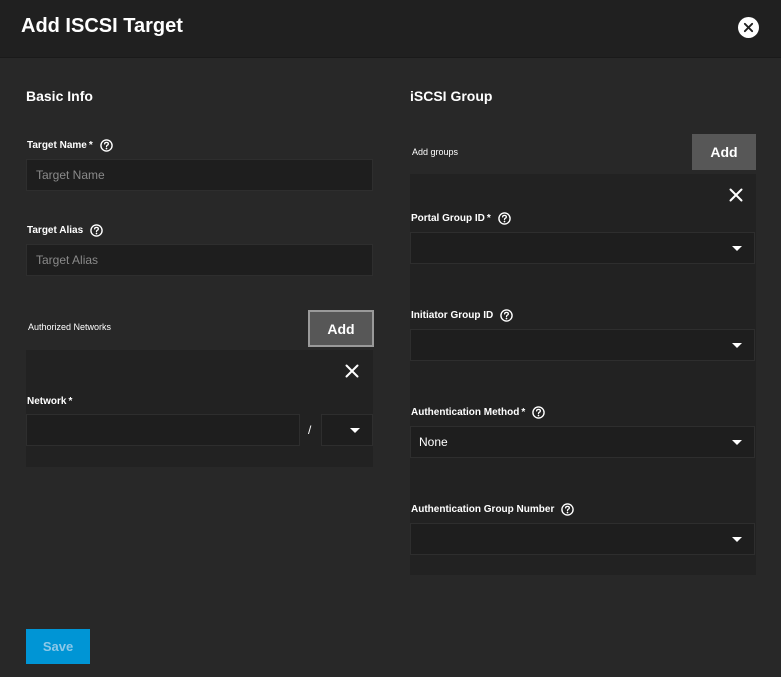 The image size is (781, 677). What do you see at coordinates (59, 96) in the screenshot?
I see `basic-info-title: Basic Info` at bounding box center [59, 96].